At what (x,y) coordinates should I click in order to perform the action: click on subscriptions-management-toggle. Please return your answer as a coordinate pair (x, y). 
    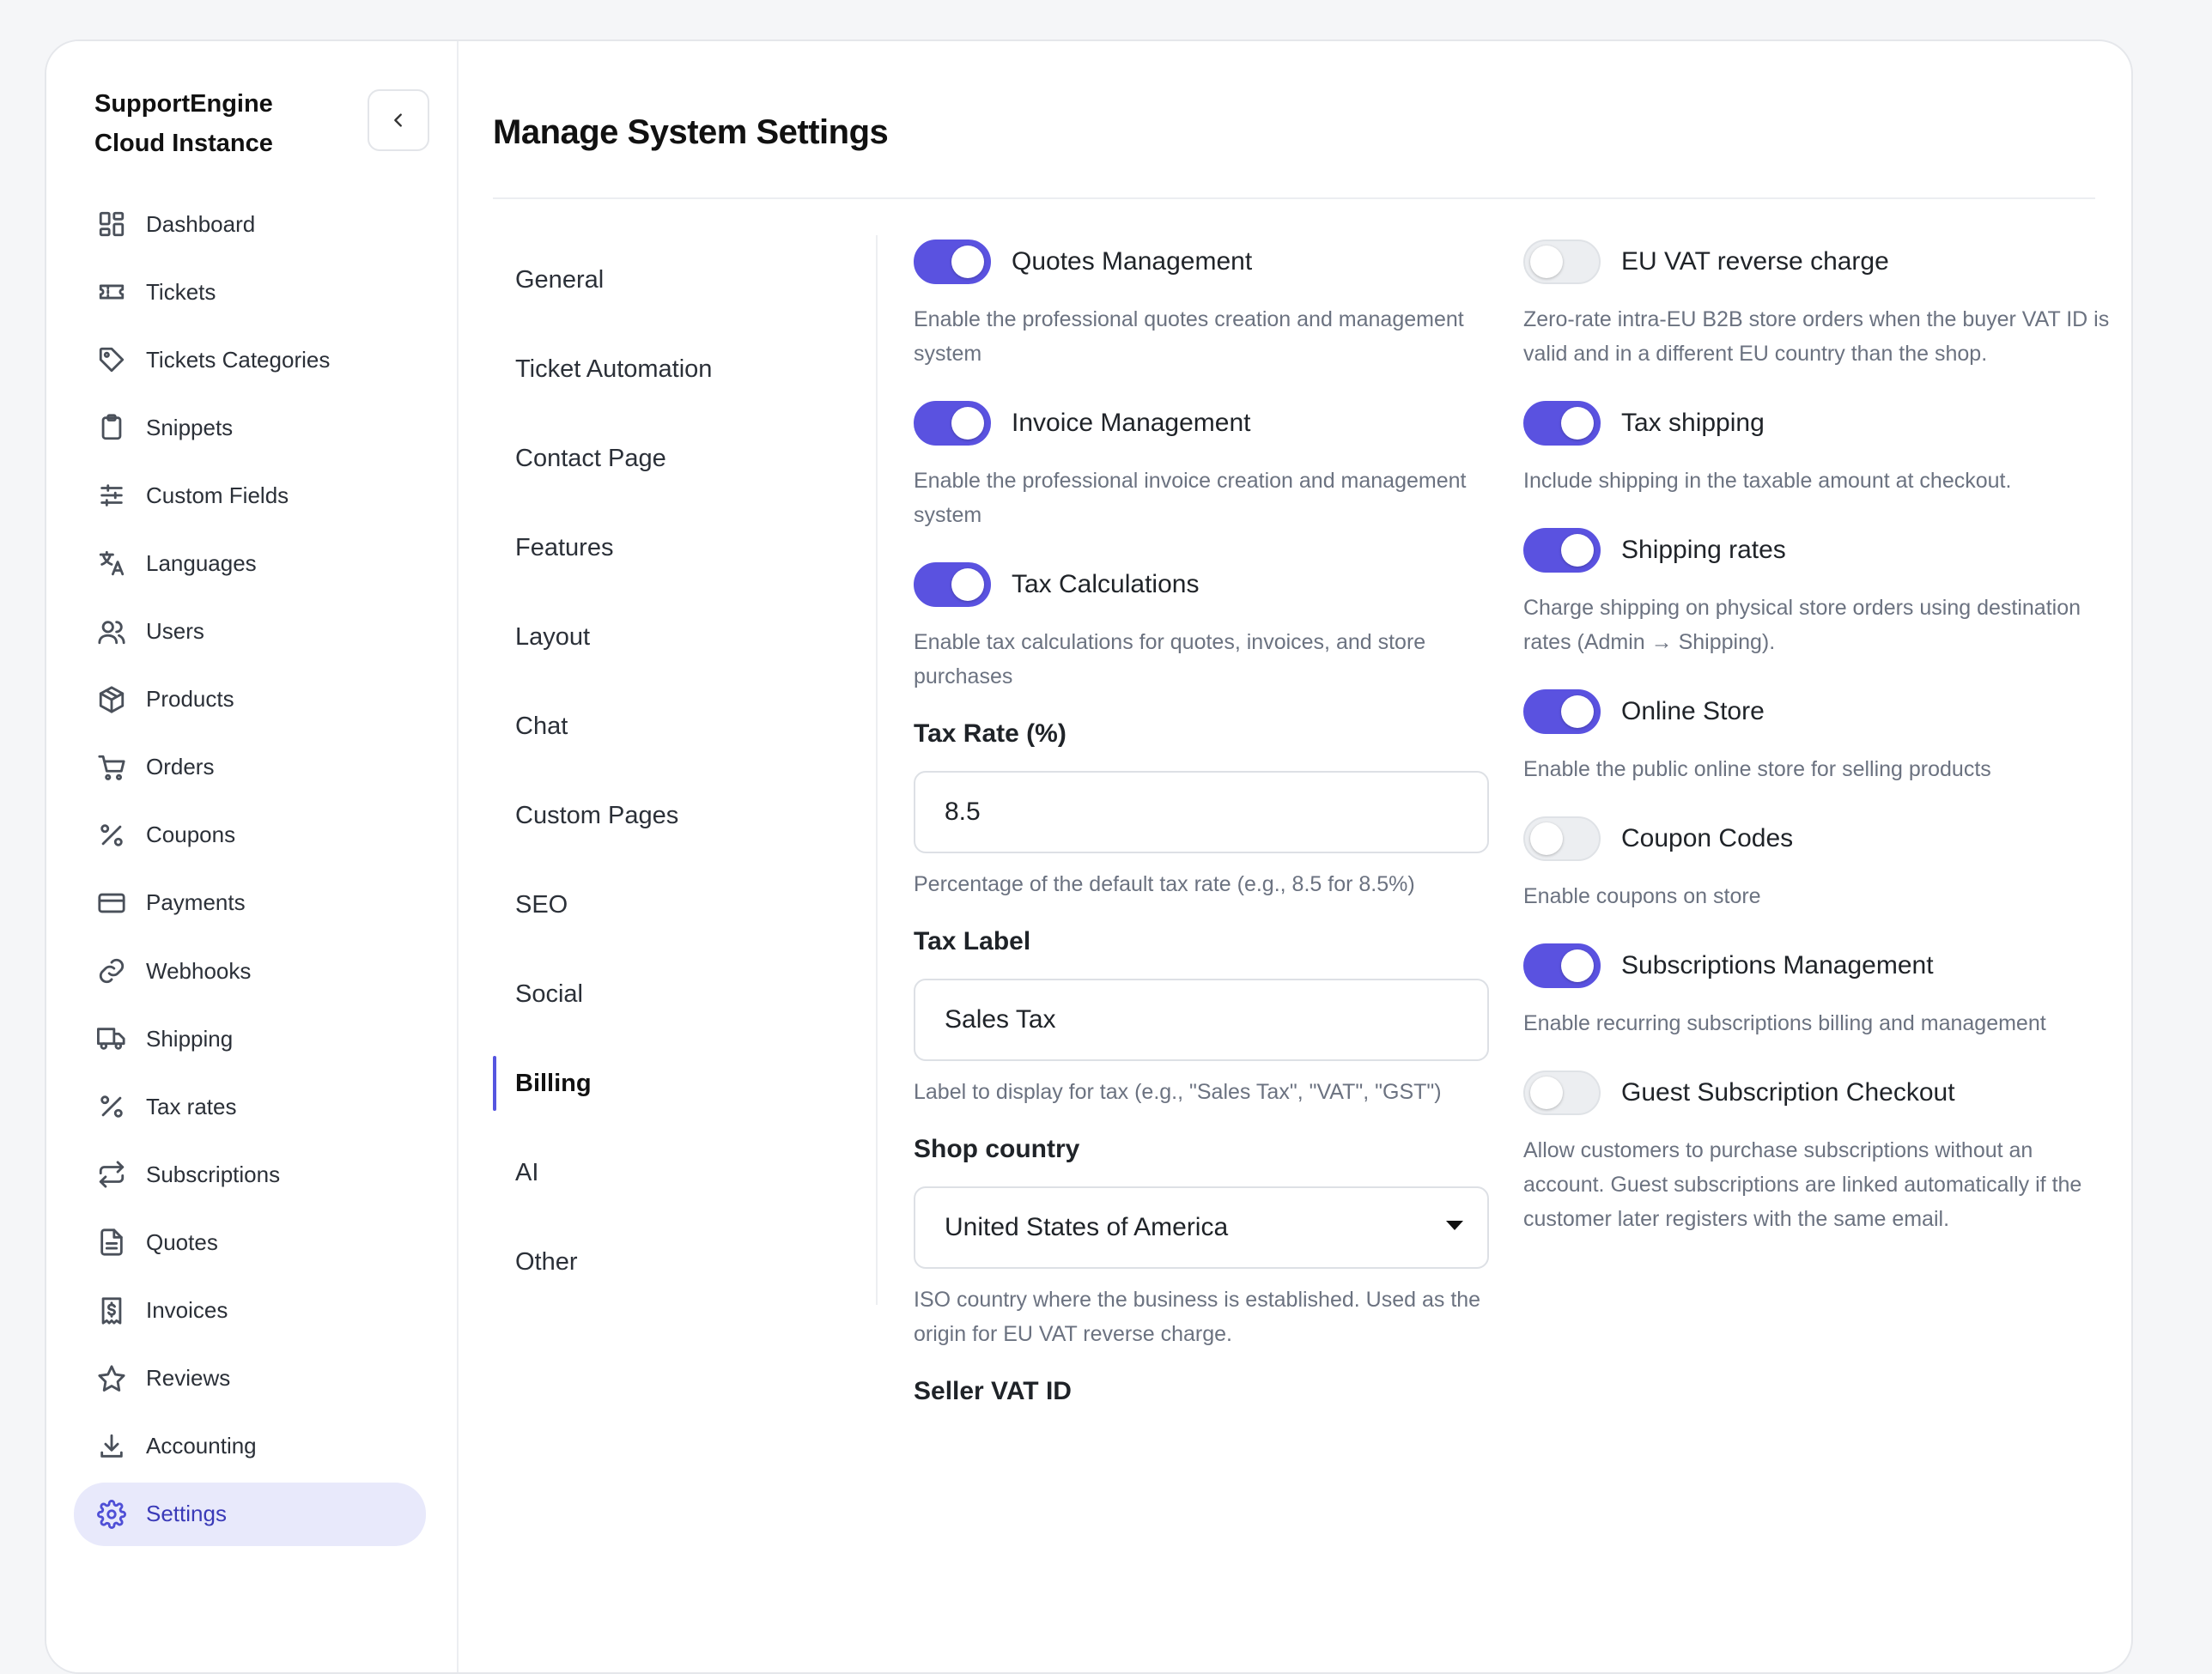
    Looking at the image, I should click on (1562, 965).